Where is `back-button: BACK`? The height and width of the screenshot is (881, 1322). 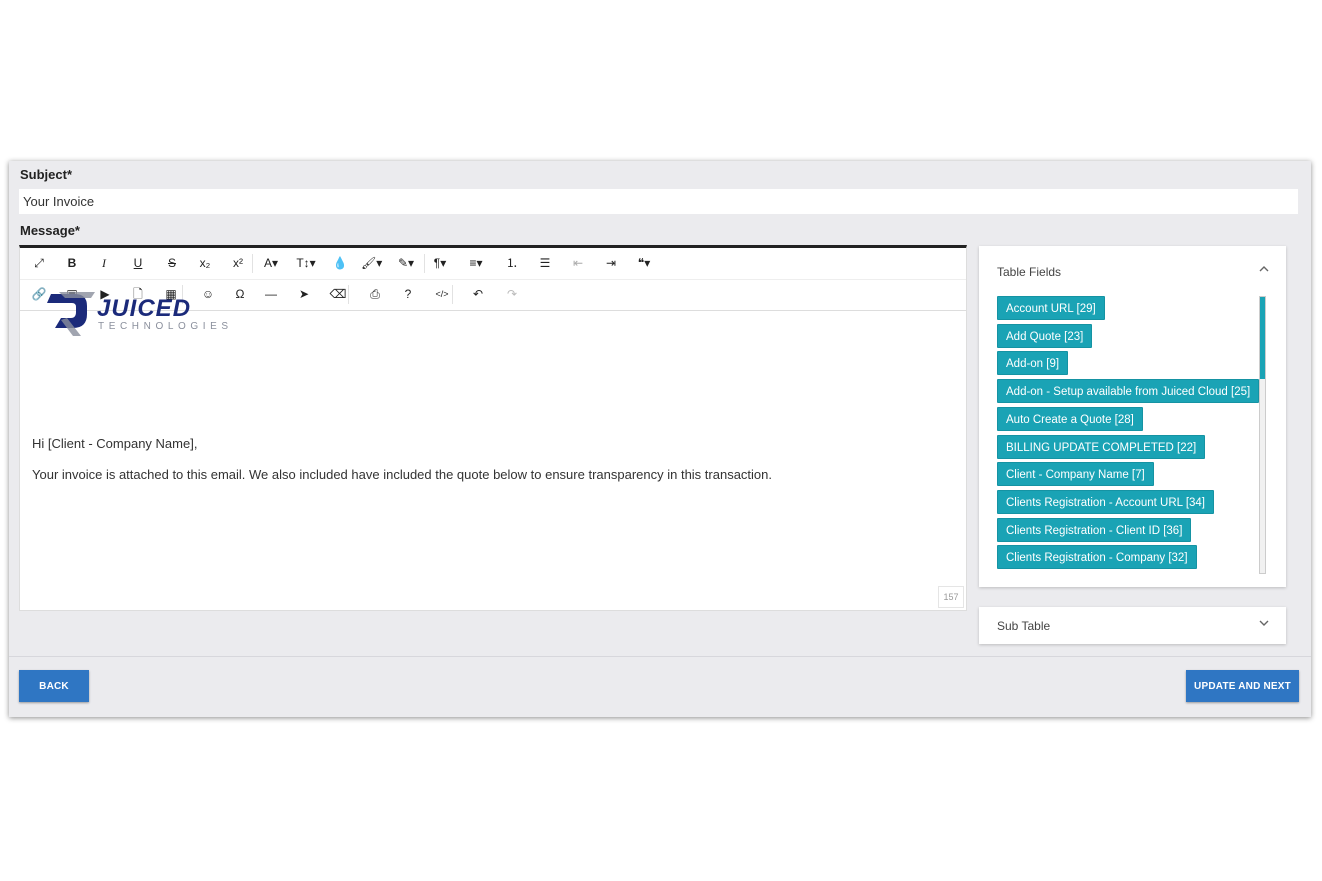
back-button: BACK is located at coordinates (54, 686).